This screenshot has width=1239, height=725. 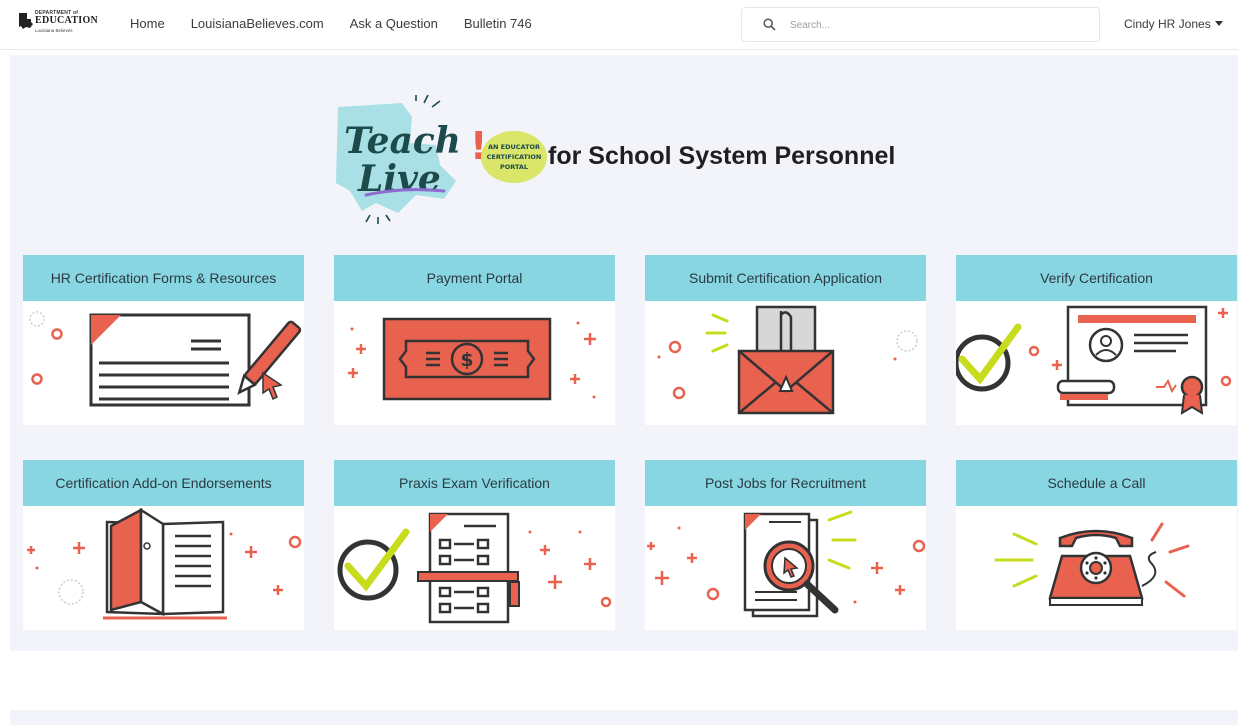 What do you see at coordinates (514, 167) in the screenshot?
I see `logo-badge-line3: PORTAL` at bounding box center [514, 167].